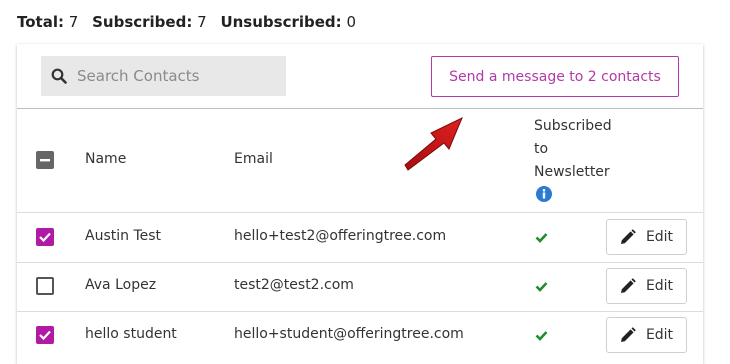 This screenshot has height=364, width=730. What do you see at coordinates (340, 236) in the screenshot?
I see `contact-email: hello+test2@offeringtree.com` at bounding box center [340, 236].